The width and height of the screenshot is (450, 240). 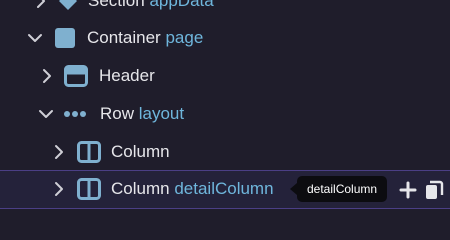 I want to click on node-id: appData, so click(x=181, y=5).